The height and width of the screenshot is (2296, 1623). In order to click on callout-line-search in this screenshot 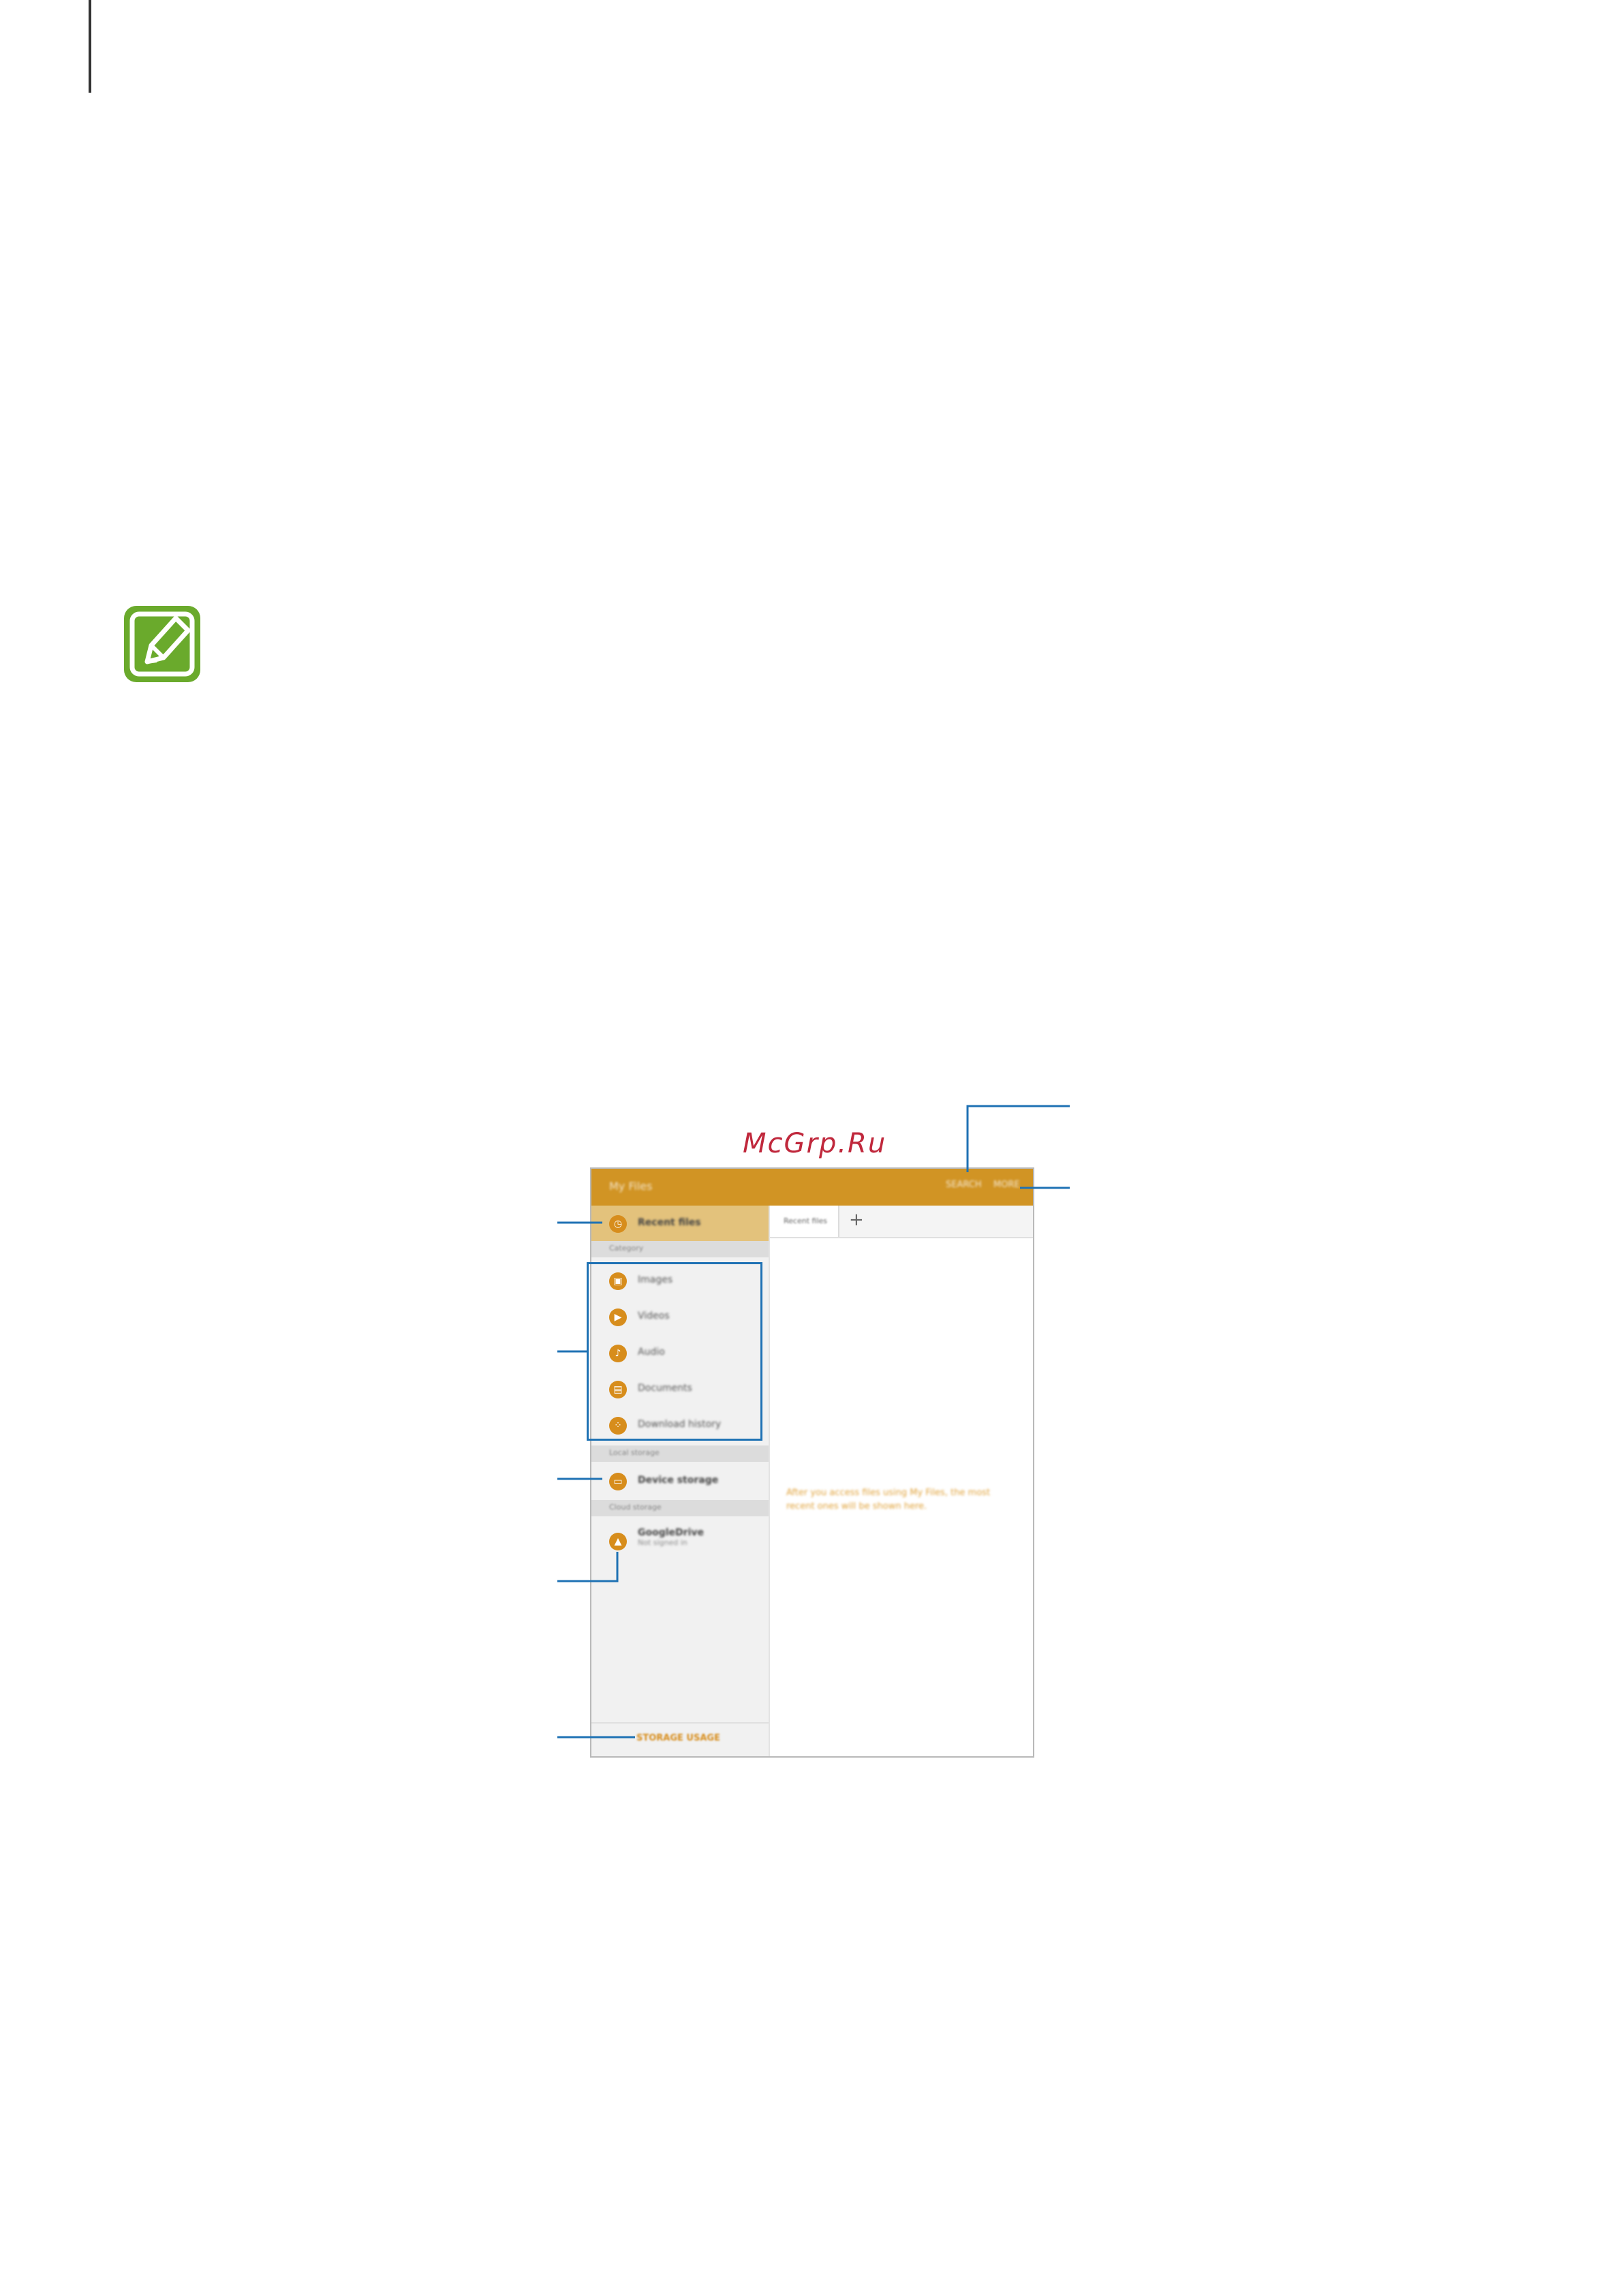, I will do `click(1018, 1138)`.